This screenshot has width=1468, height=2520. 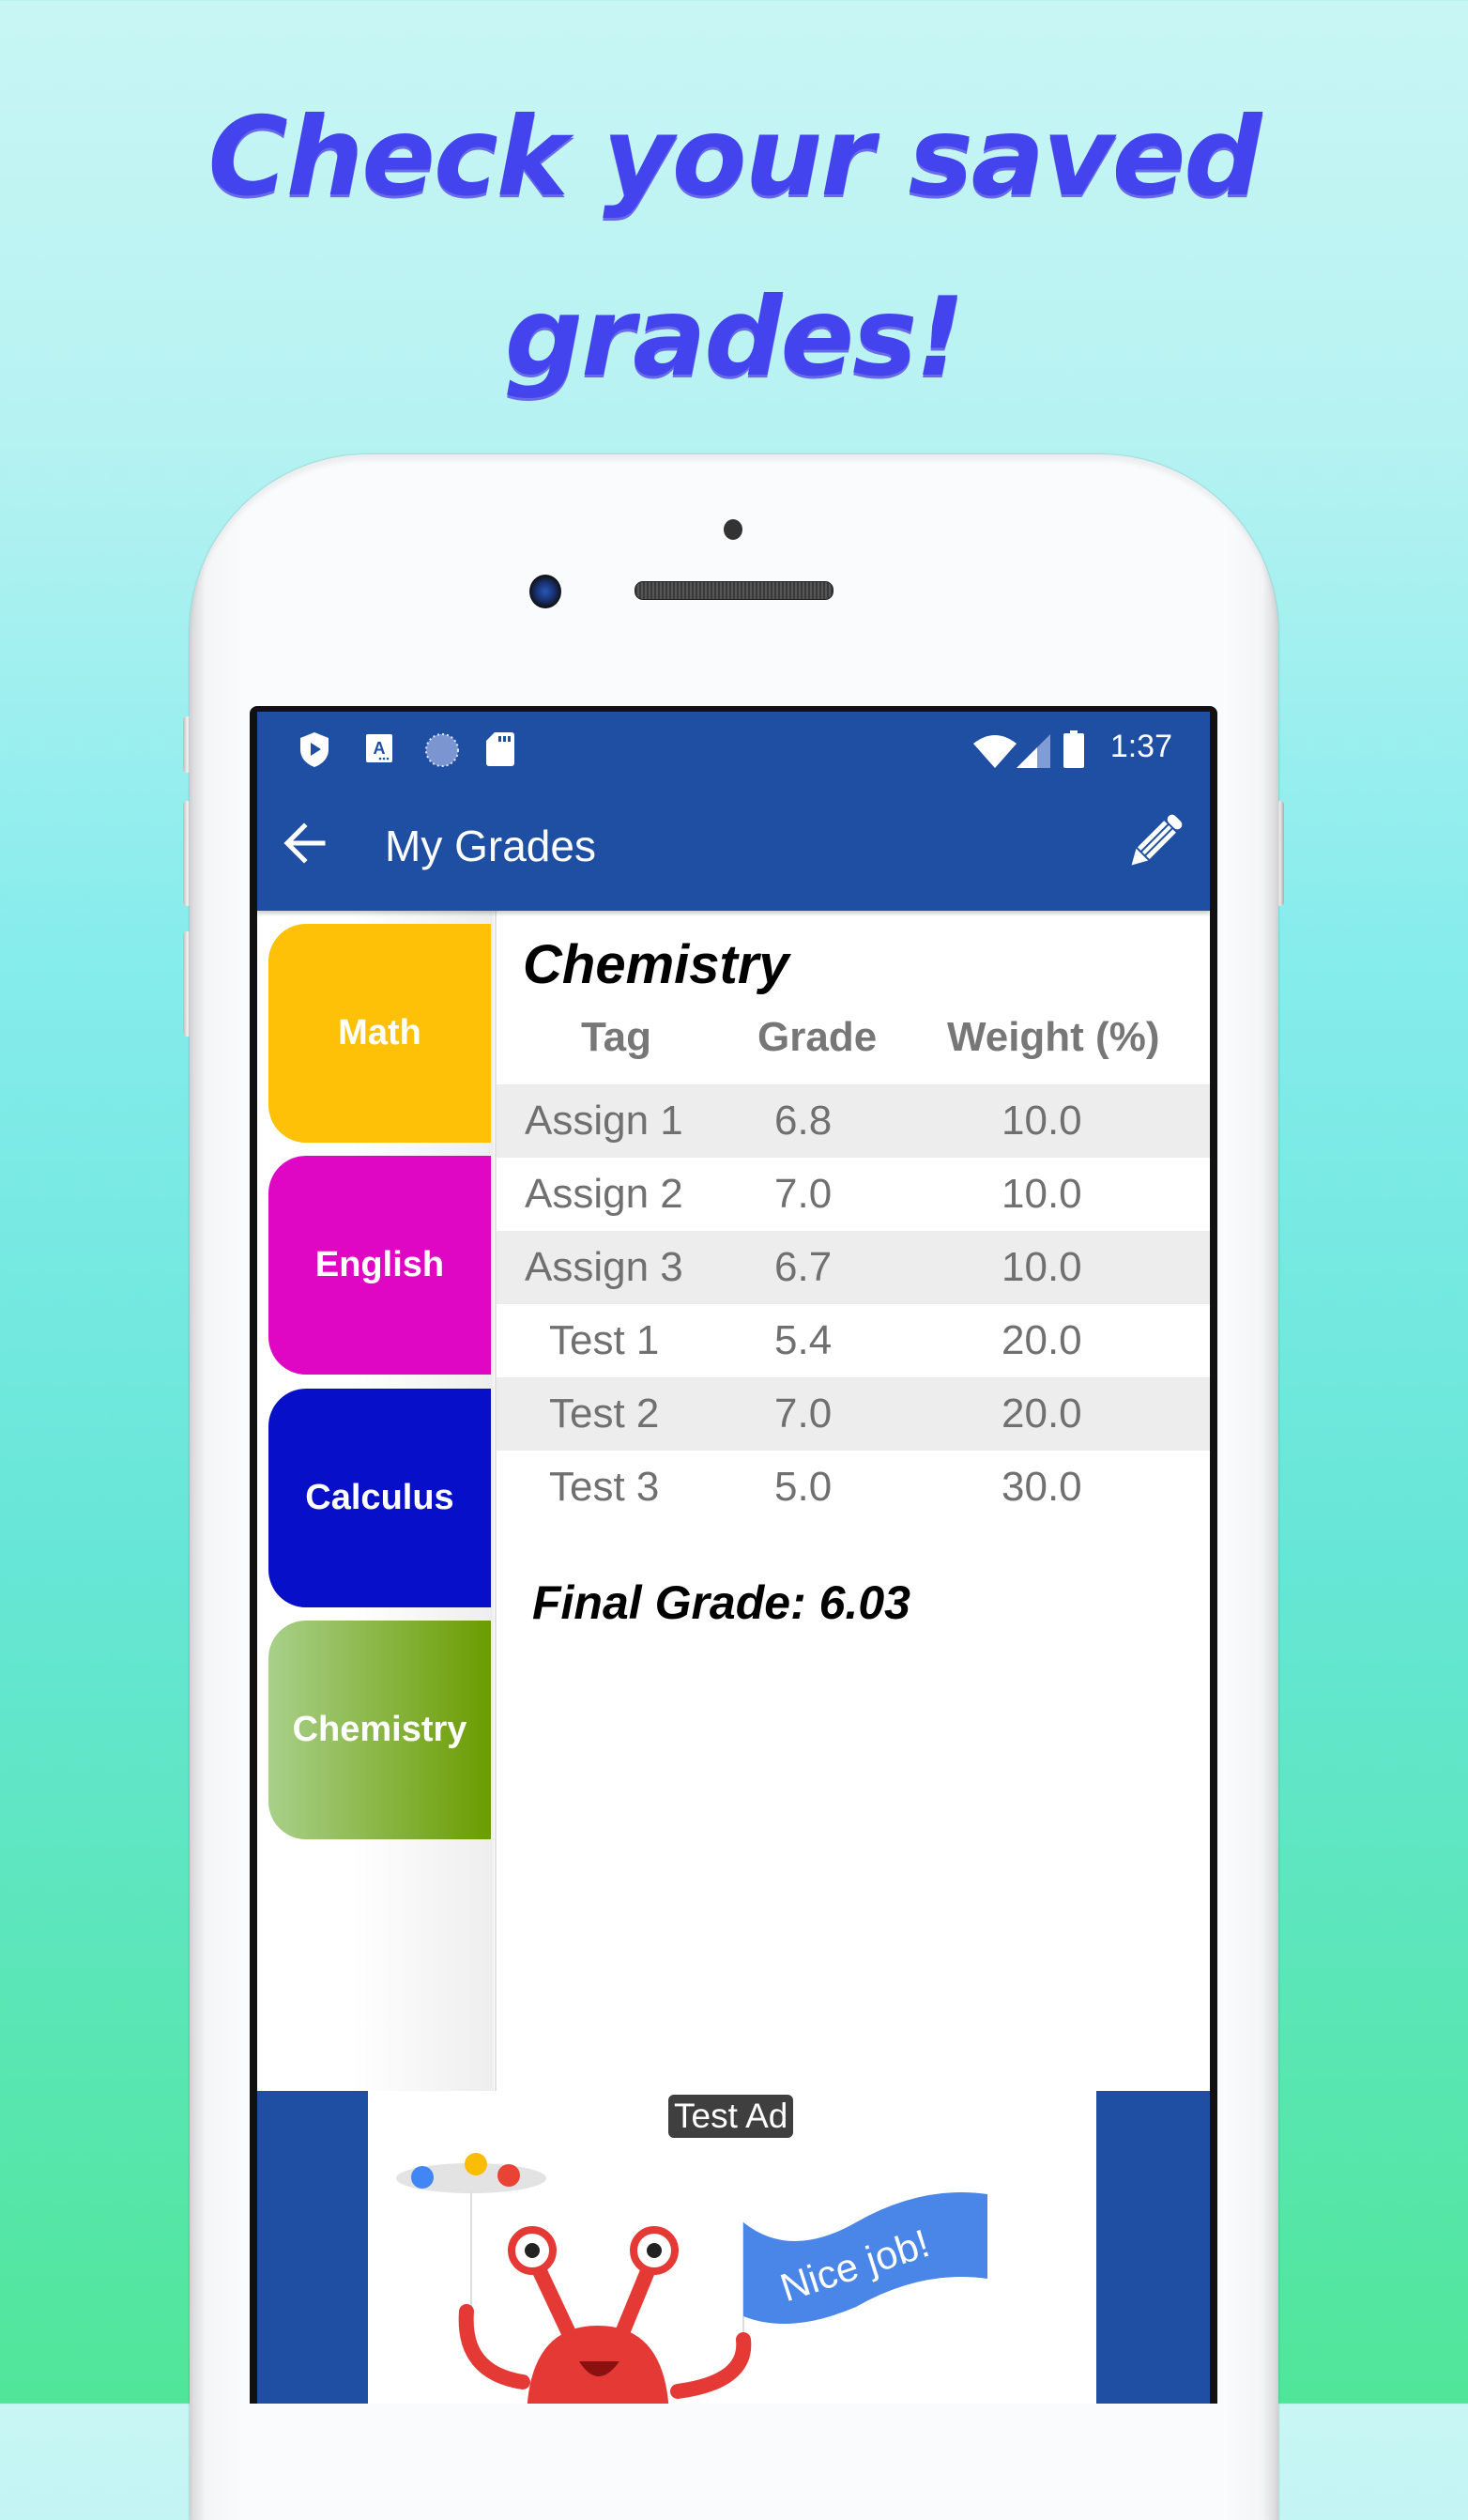 I want to click on toolbar-title: My Grades, so click(x=490, y=846).